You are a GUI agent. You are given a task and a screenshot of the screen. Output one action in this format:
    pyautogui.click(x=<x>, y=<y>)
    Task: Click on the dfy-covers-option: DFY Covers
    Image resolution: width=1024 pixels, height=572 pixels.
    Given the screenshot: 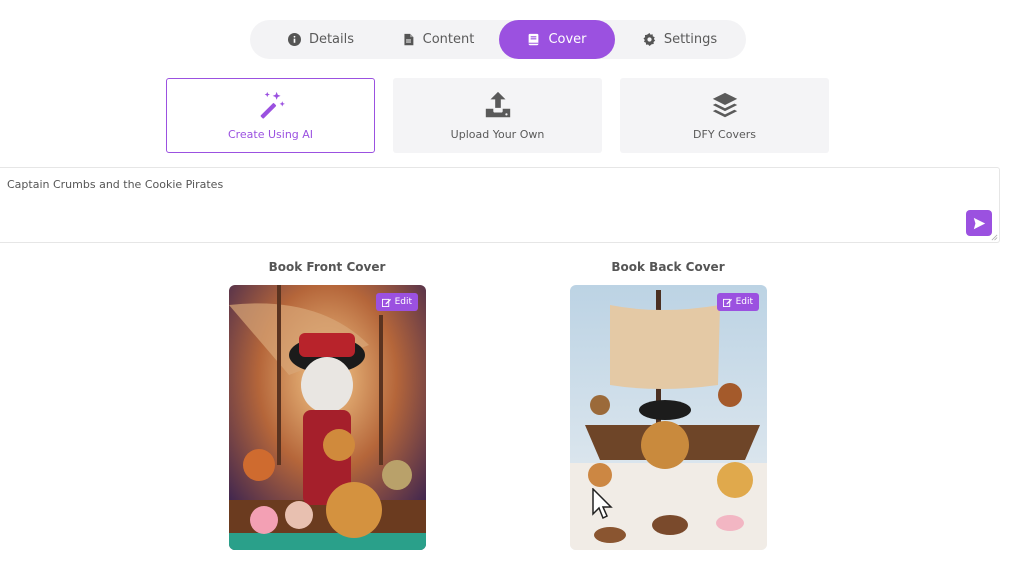 What is the action you would take?
    pyautogui.click(x=724, y=115)
    